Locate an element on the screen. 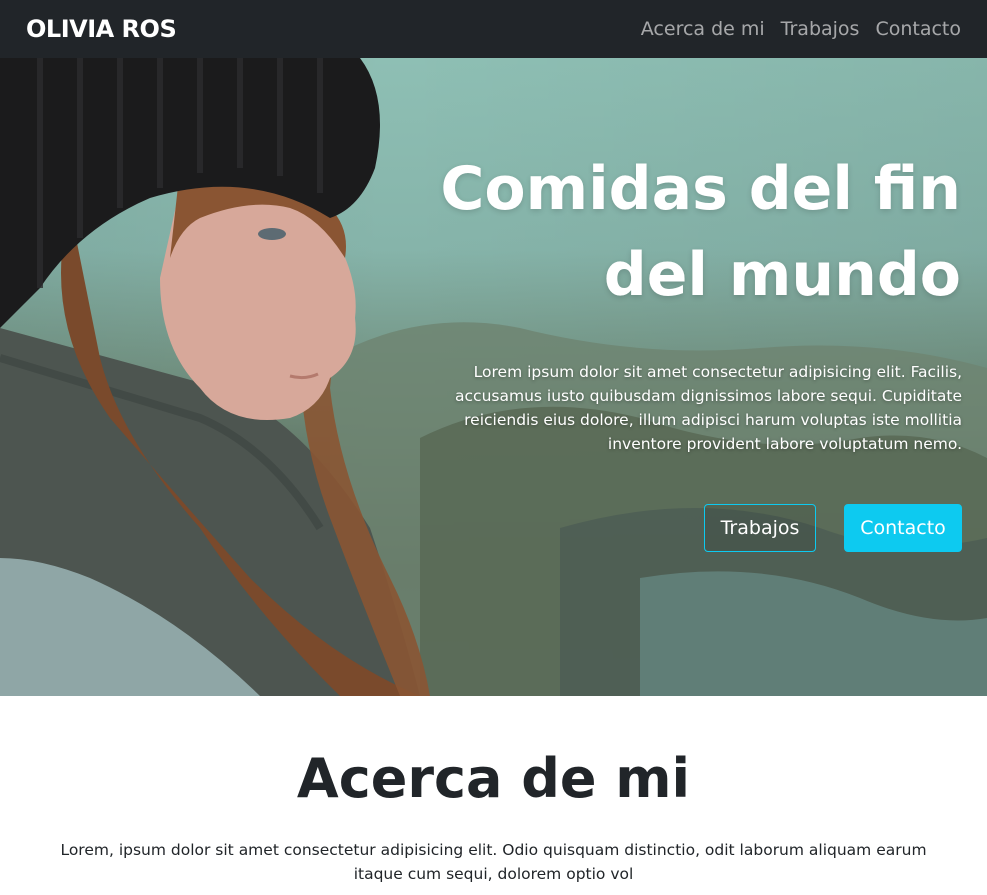  hero-title-line-1: Comidas del fin is located at coordinates (700, 189).